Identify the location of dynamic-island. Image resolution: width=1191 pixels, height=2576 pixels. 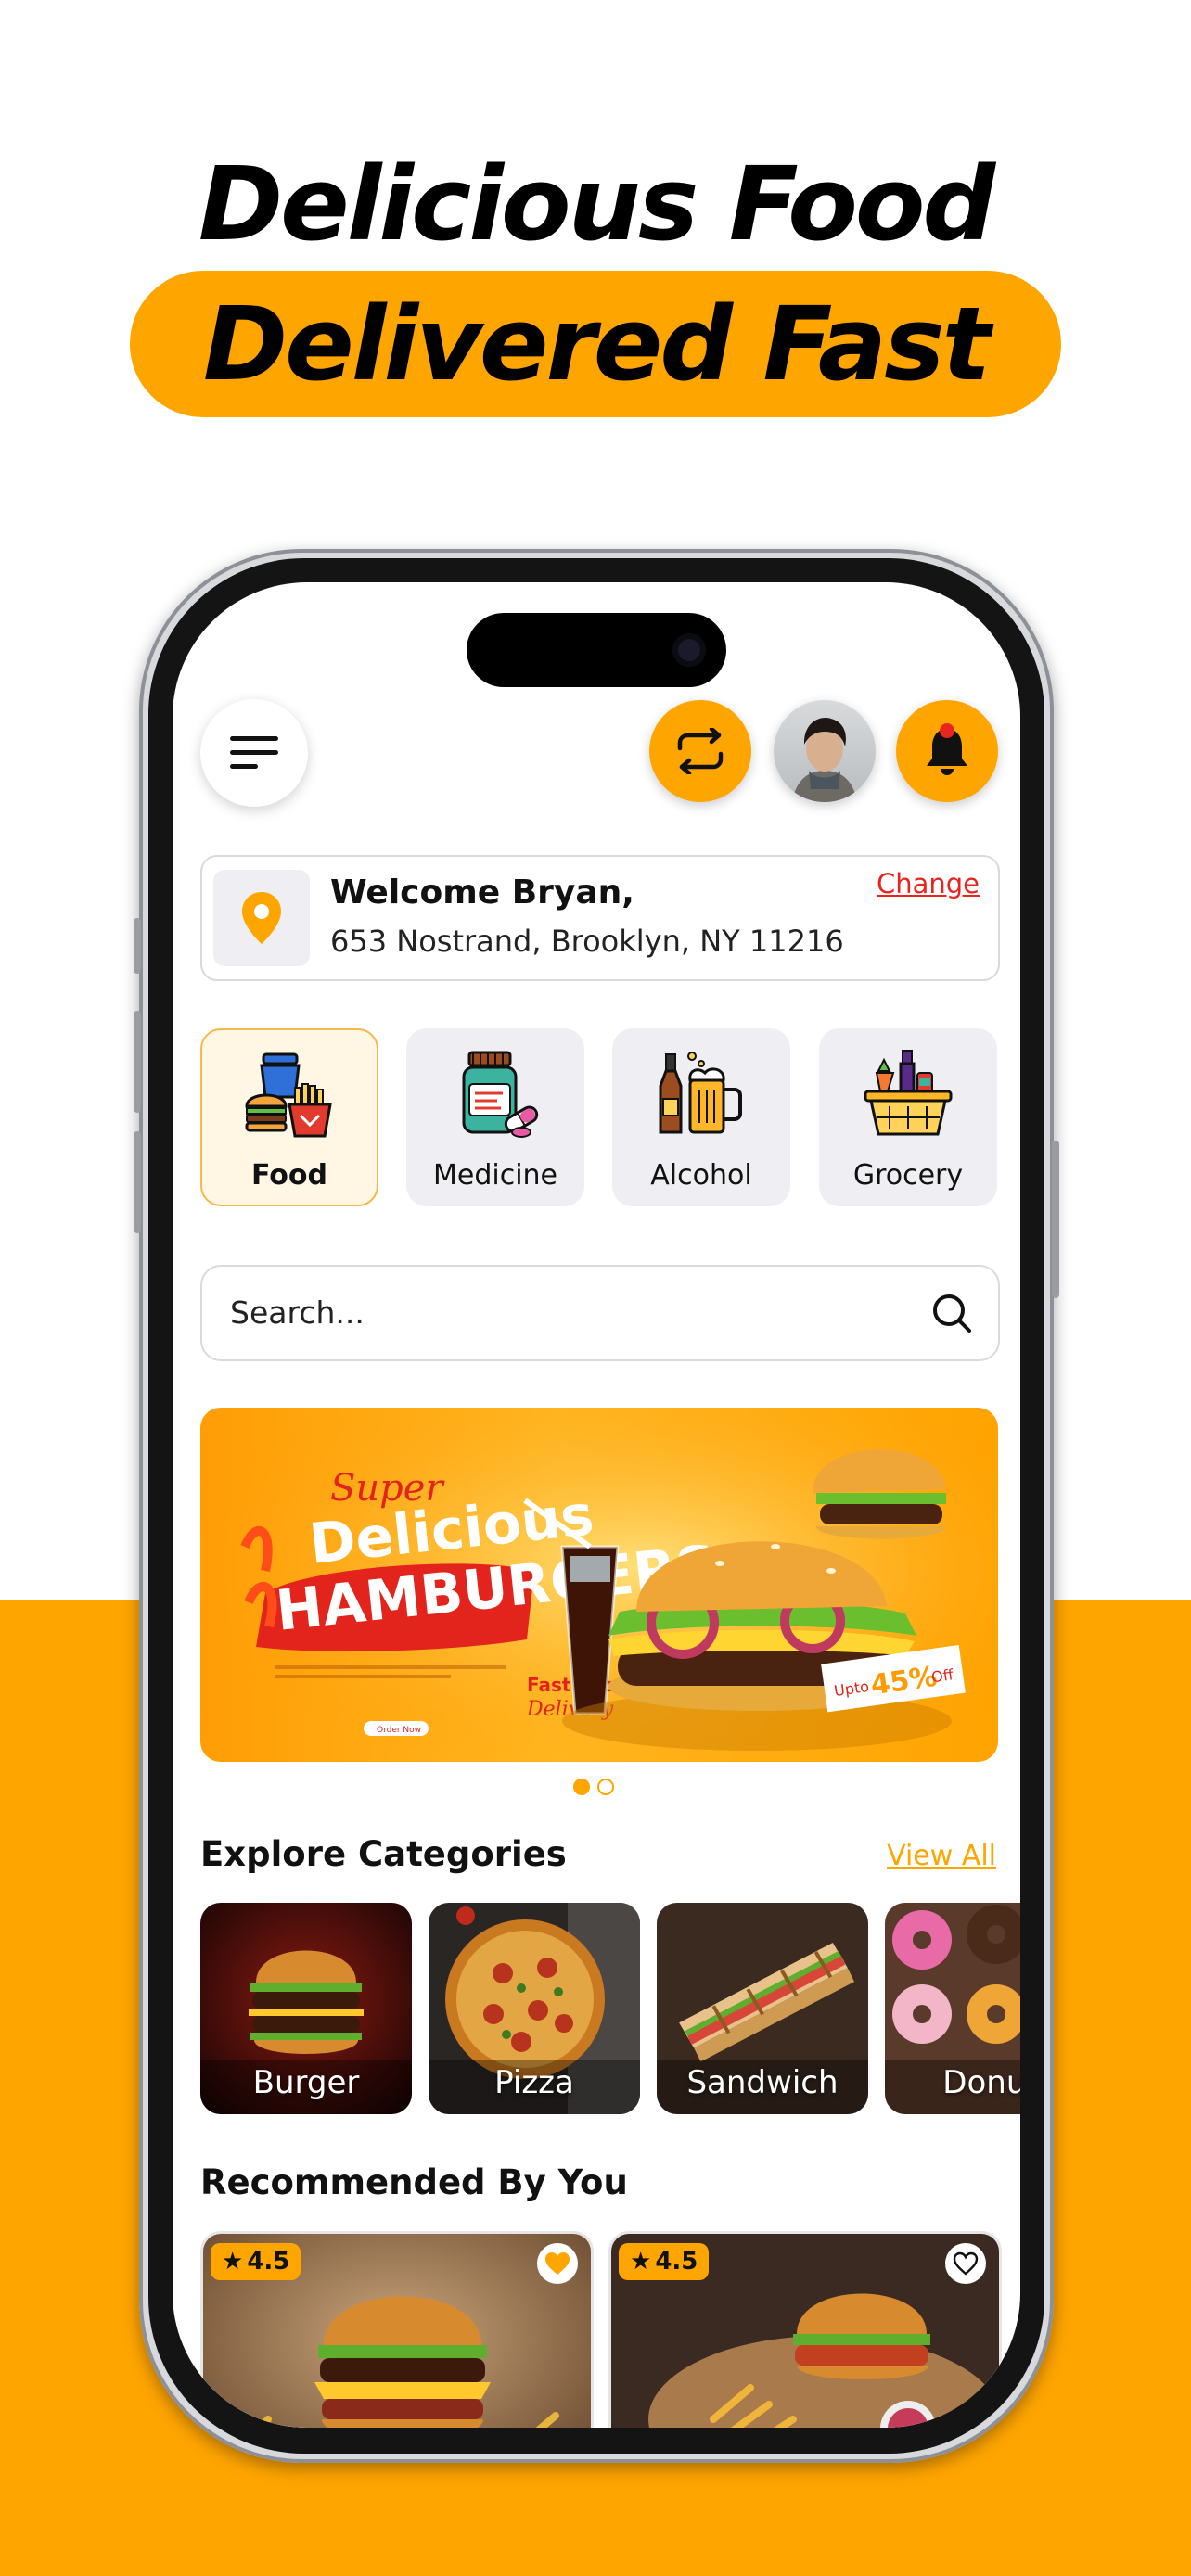
(597, 650).